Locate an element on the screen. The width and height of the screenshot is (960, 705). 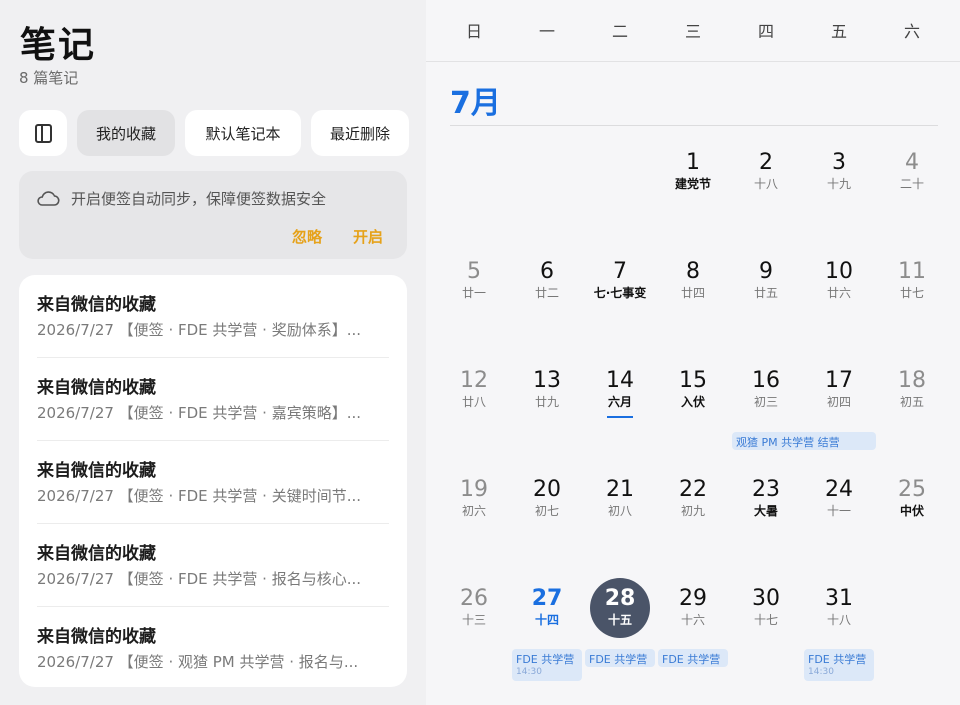
calendar-day: 23 大暑 is located at coordinates (766, 507).